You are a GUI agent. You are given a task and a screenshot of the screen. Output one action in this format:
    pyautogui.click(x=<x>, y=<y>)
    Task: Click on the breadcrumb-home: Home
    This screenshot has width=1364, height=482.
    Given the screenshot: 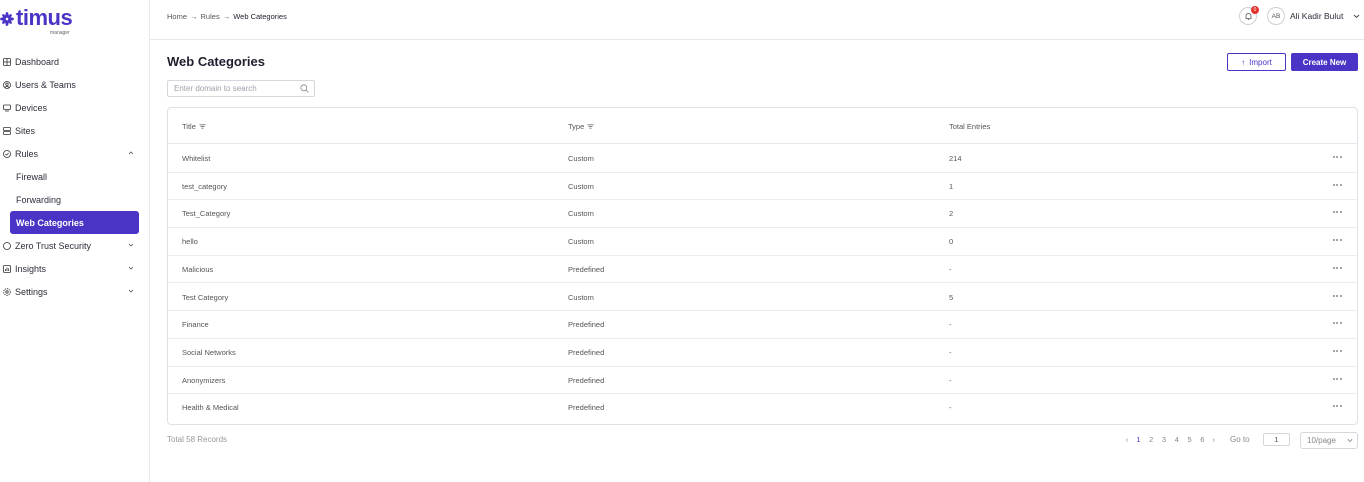 What is the action you would take?
    pyautogui.click(x=177, y=16)
    